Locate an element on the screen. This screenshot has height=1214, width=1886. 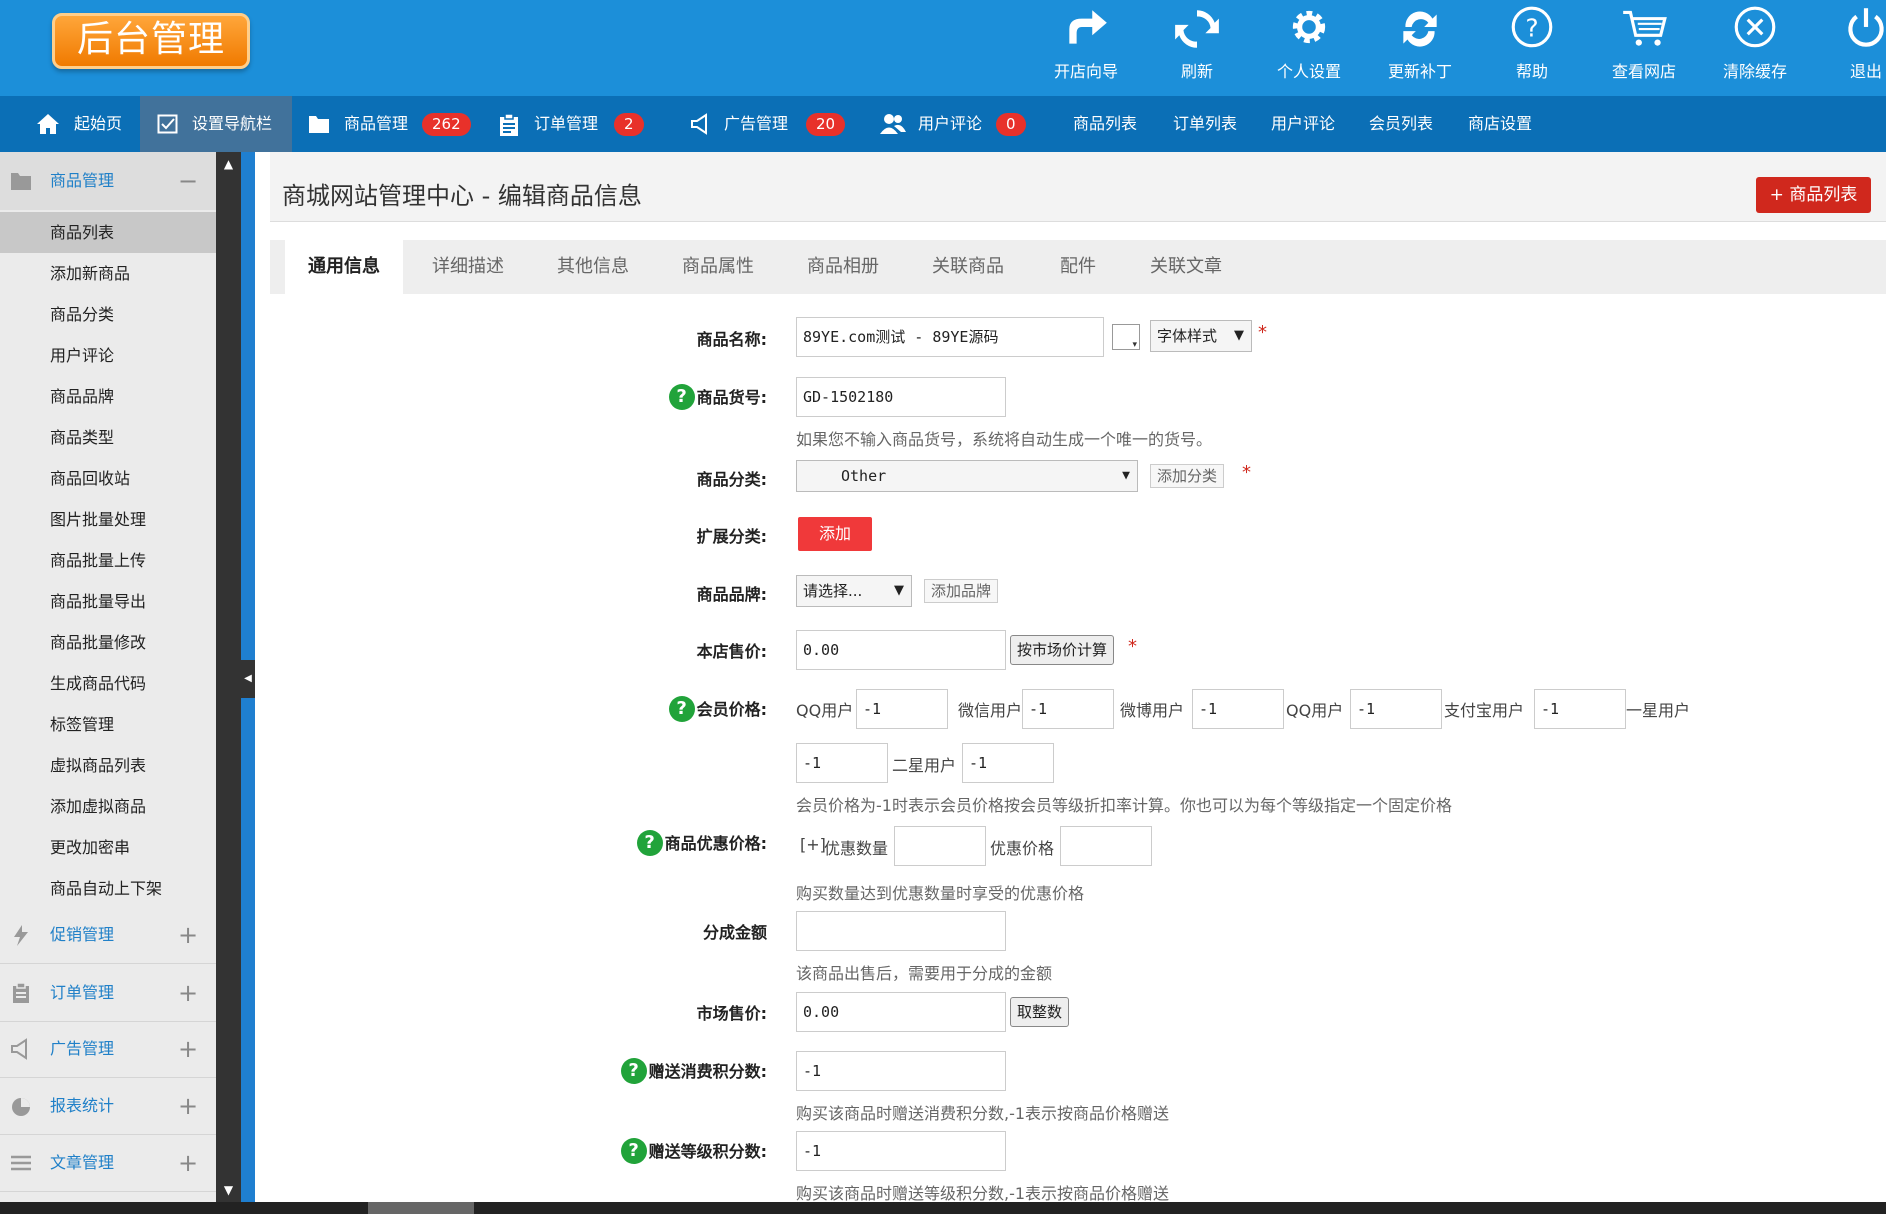
nav-shop-settings: 商店设置 is located at coordinates (1500, 124).